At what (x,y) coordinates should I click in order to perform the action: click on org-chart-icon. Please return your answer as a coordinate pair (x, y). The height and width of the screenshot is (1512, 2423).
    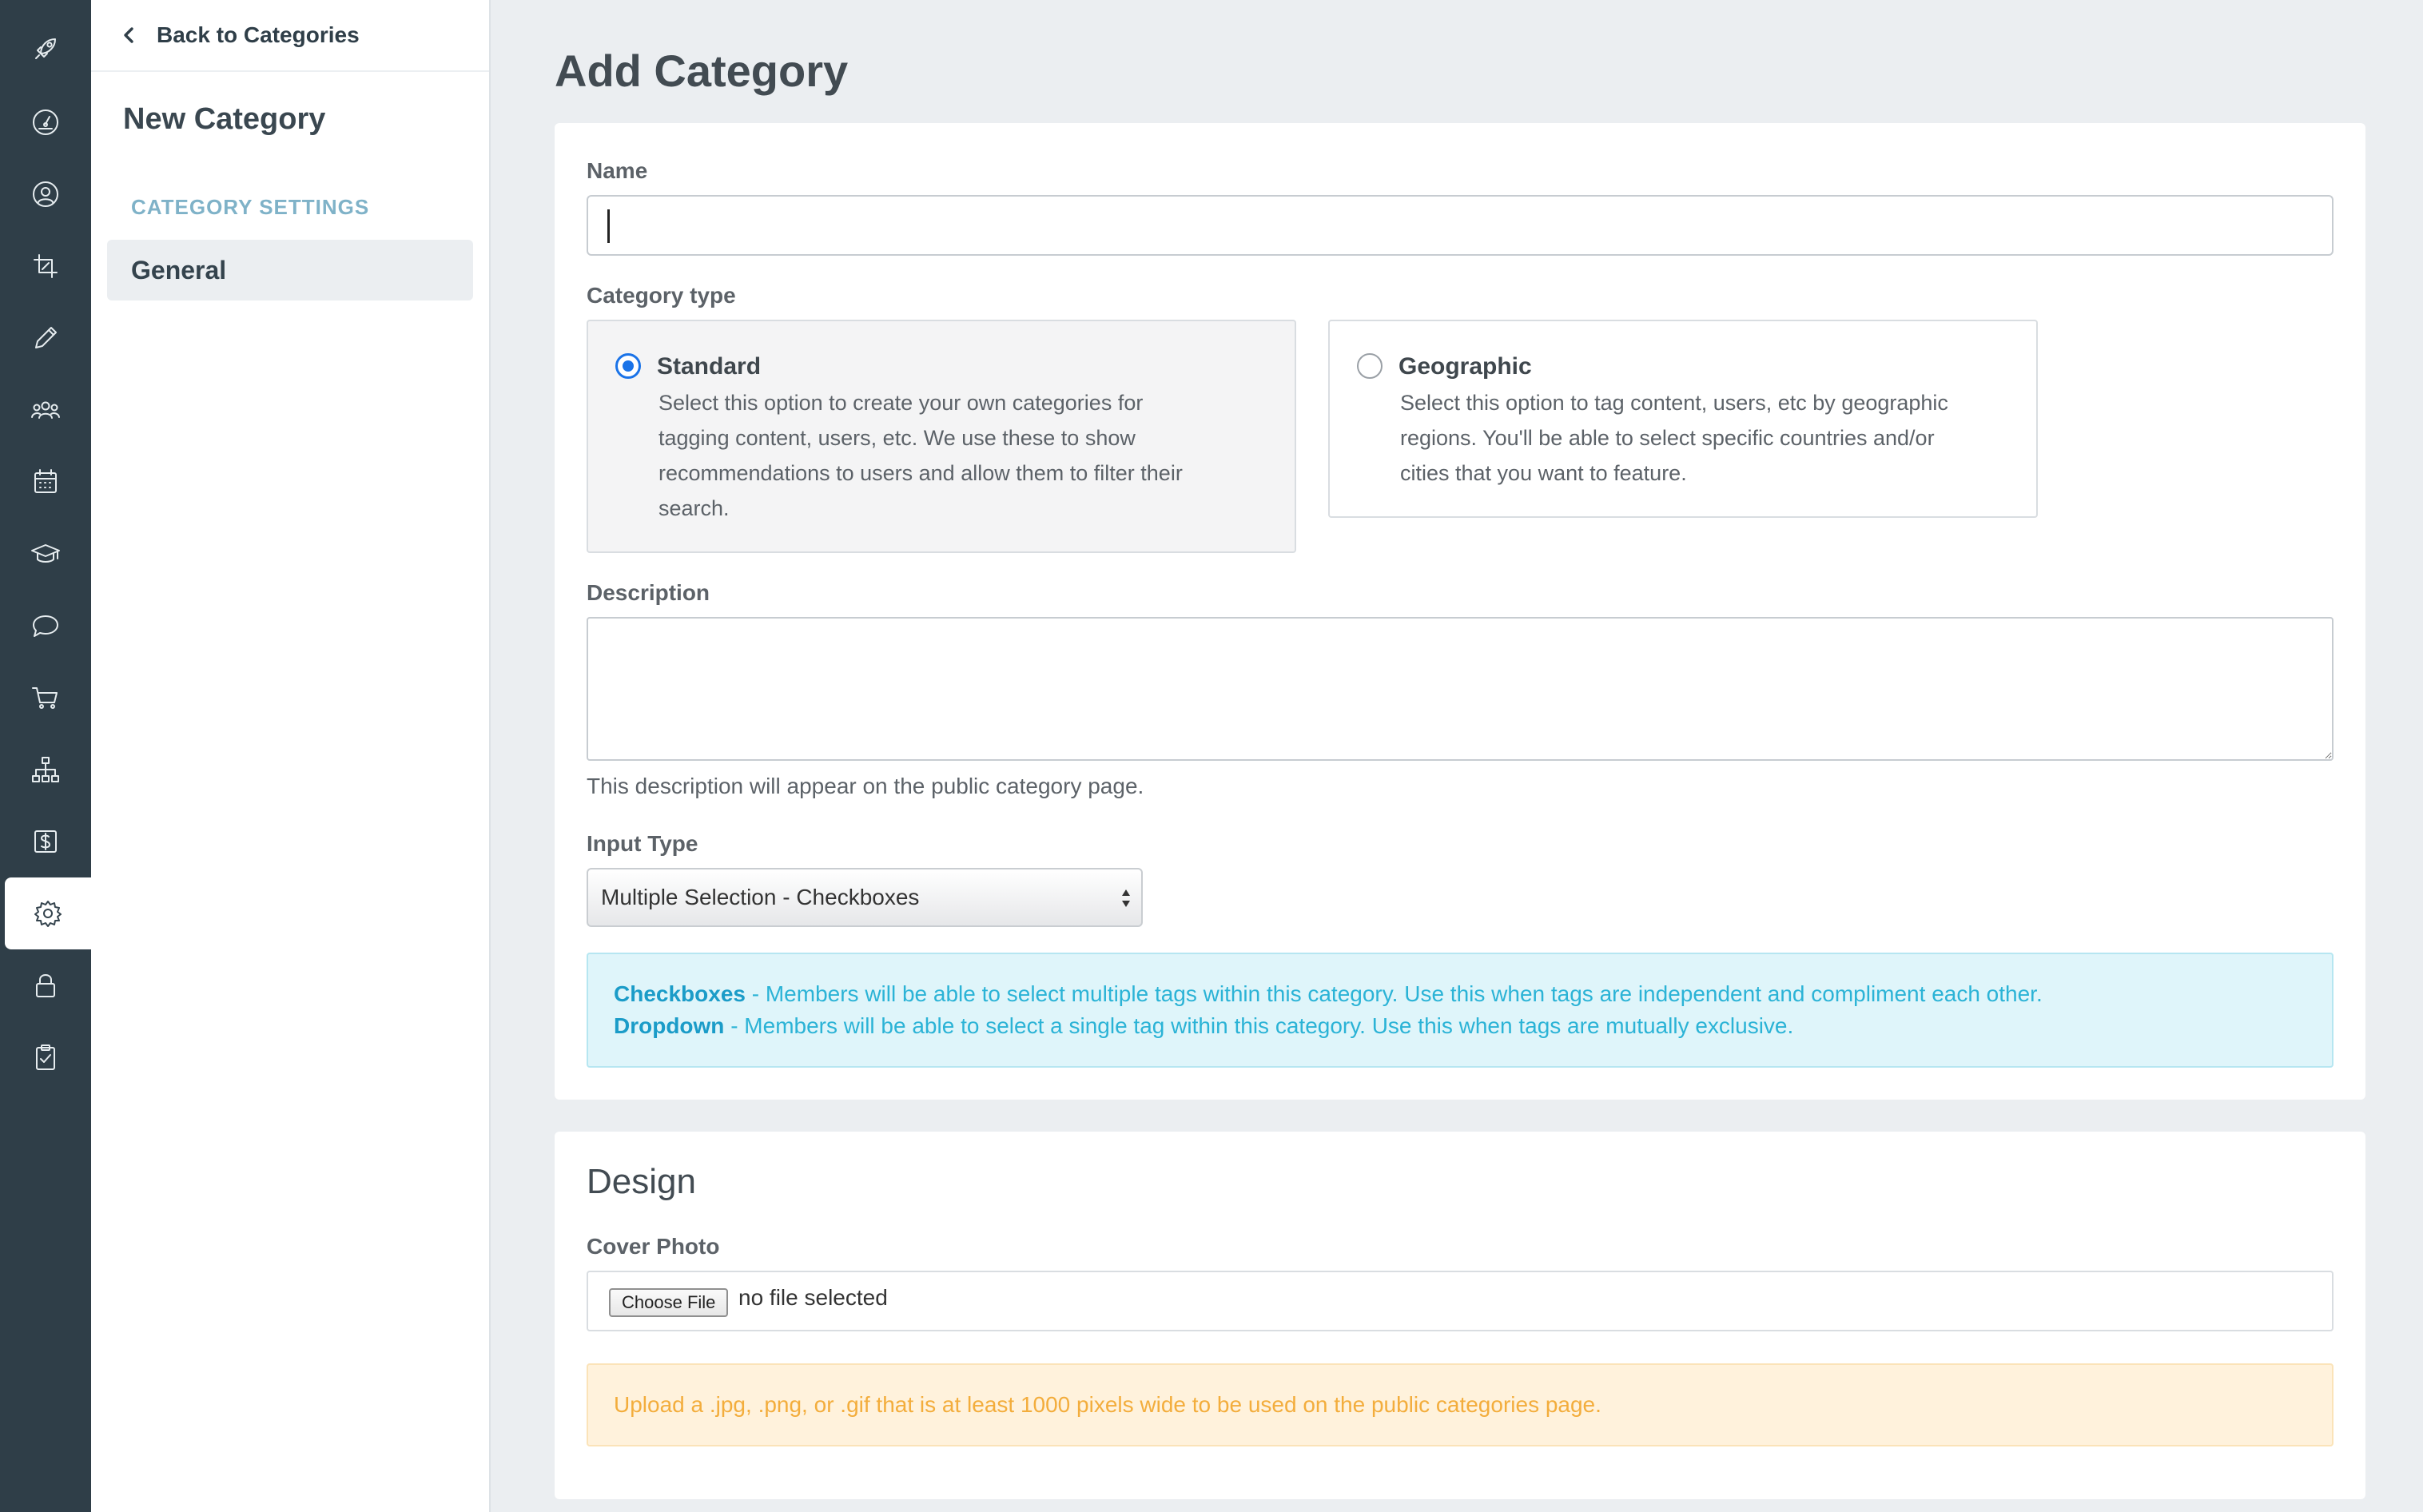
    Looking at the image, I should click on (45, 769).